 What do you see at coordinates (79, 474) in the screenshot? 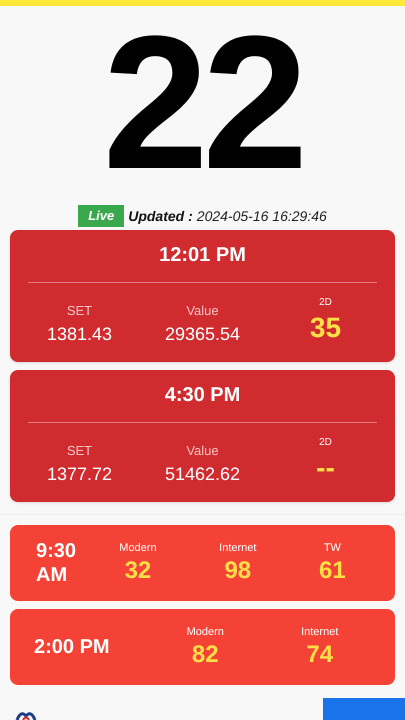
I see `set-value: 1377.72` at bounding box center [79, 474].